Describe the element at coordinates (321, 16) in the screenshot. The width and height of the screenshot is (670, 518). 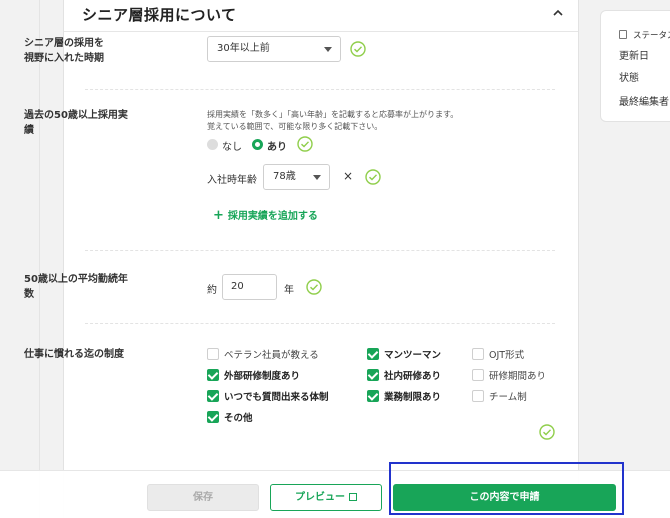
I see `card-header: シニア層採用について` at that location.